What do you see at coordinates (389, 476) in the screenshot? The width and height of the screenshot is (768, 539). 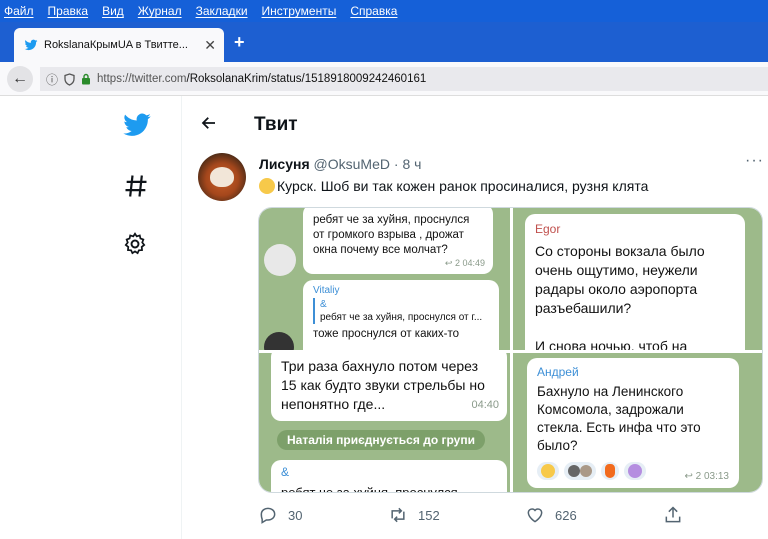 I see `chat-message-4: & ребят че за хуйня, проснулся` at bounding box center [389, 476].